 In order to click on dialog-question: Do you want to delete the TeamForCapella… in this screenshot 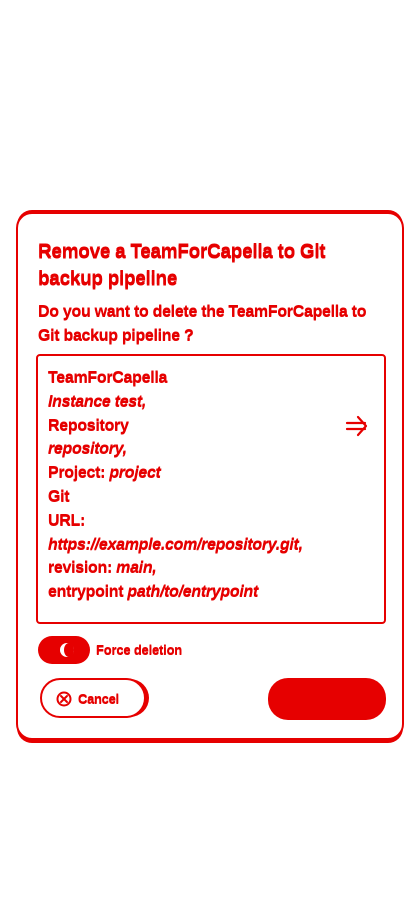, I will do `click(202, 323)`.